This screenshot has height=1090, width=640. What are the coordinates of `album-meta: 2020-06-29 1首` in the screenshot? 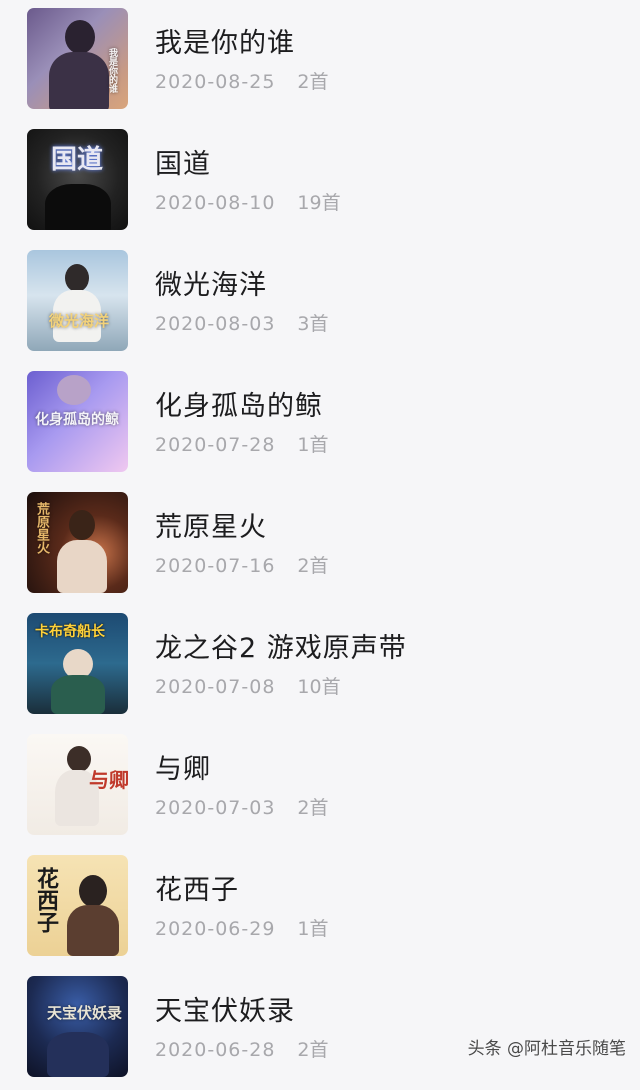 It's located at (242, 927).